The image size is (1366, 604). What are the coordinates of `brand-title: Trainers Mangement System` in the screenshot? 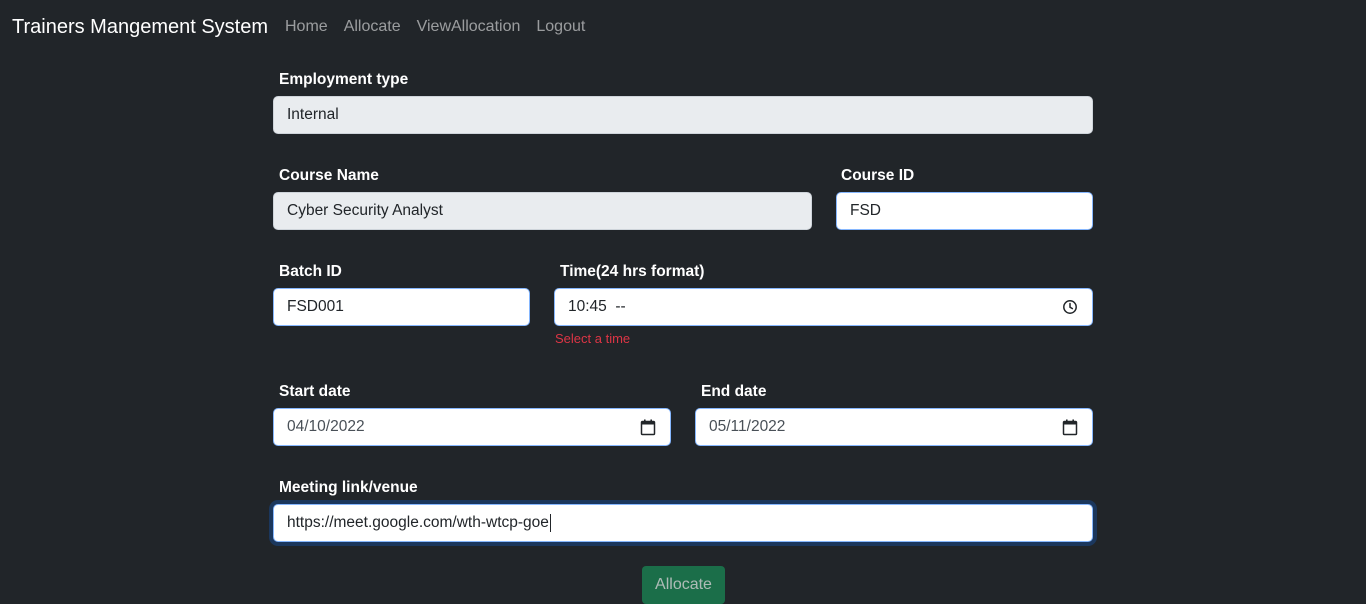 It's located at (140, 27).